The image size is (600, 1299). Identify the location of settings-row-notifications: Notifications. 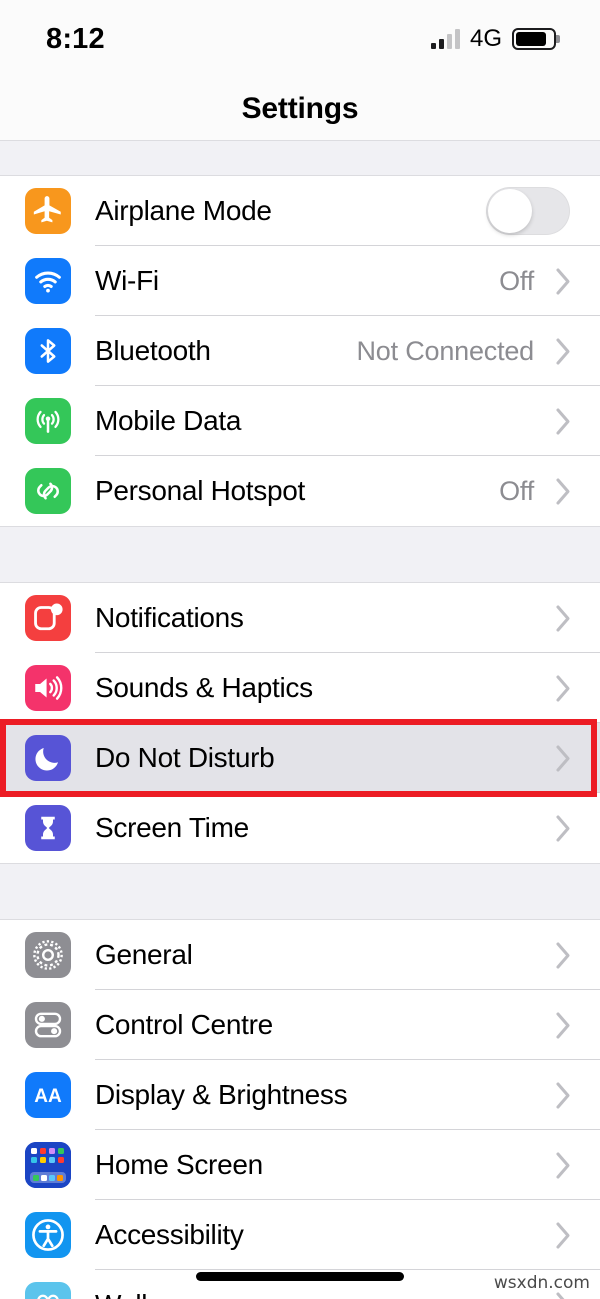
(300, 618).